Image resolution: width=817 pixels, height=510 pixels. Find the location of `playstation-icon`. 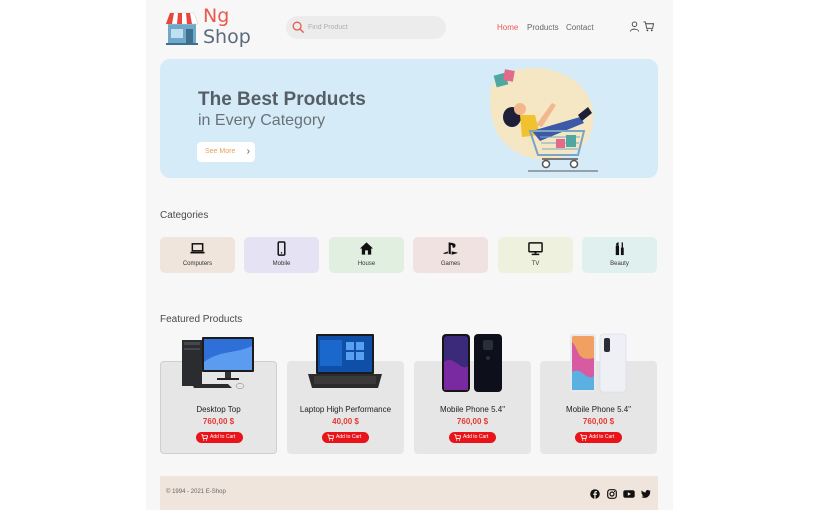

playstation-icon is located at coordinates (450, 248).